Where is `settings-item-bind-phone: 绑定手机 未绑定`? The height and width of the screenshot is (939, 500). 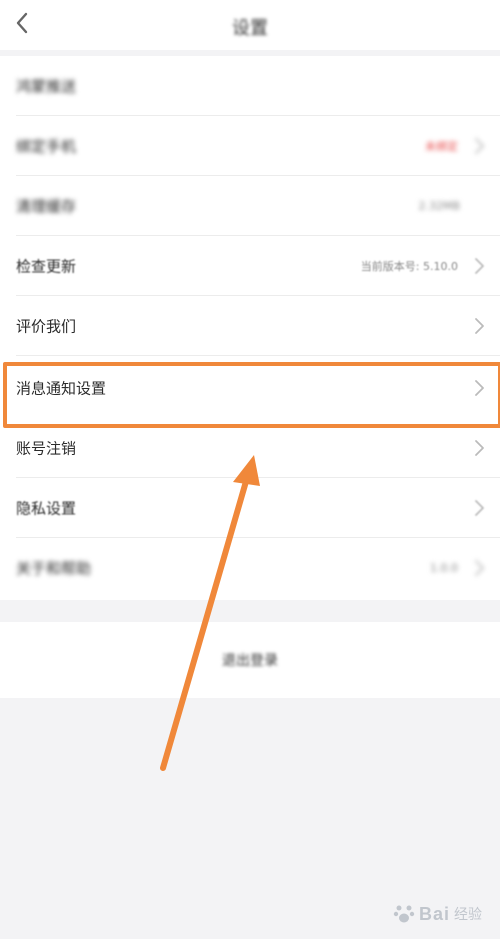
settings-item-bind-phone: 绑定手机 未绑定 is located at coordinates (250, 146).